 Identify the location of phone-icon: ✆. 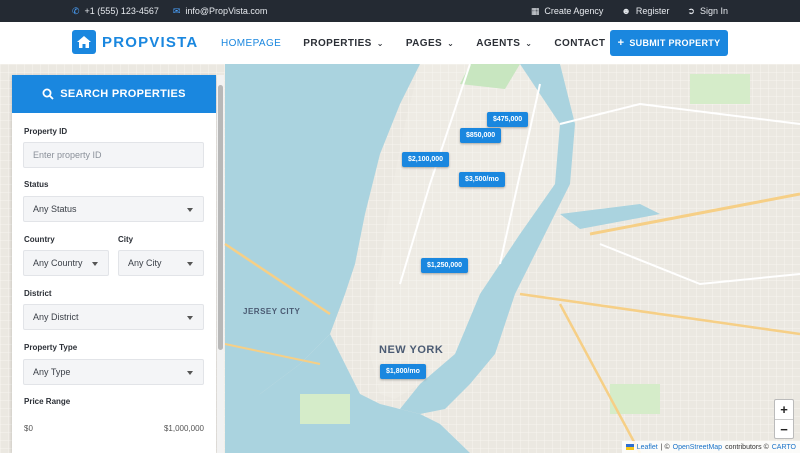
(76, 10).